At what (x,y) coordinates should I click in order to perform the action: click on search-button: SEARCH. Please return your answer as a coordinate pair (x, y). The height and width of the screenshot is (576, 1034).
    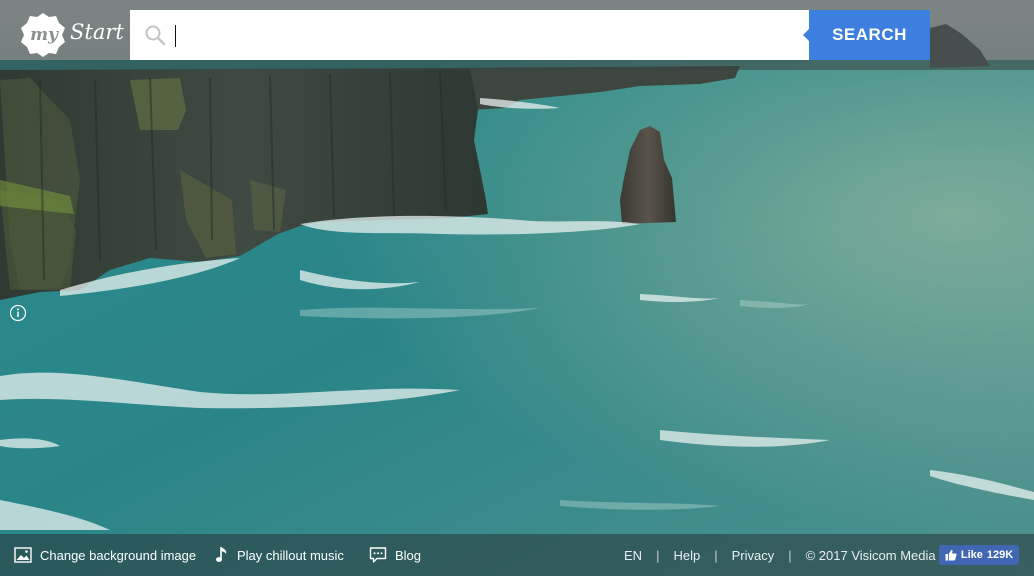
    Looking at the image, I should click on (866, 35).